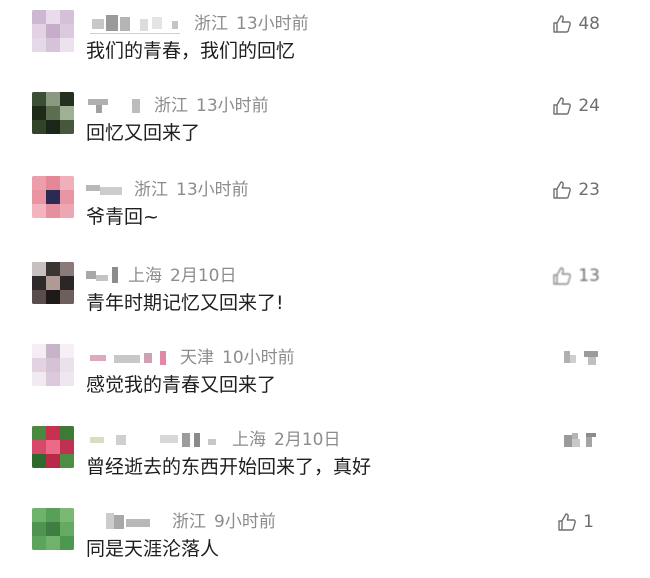 The height and width of the screenshot is (578, 650). What do you see at coordinates (325, 40) in the screenshot?
I see `comment-item: 浙江 13小时前 我们的青春，我们的回忆 48` at bounding box center [325, 40].